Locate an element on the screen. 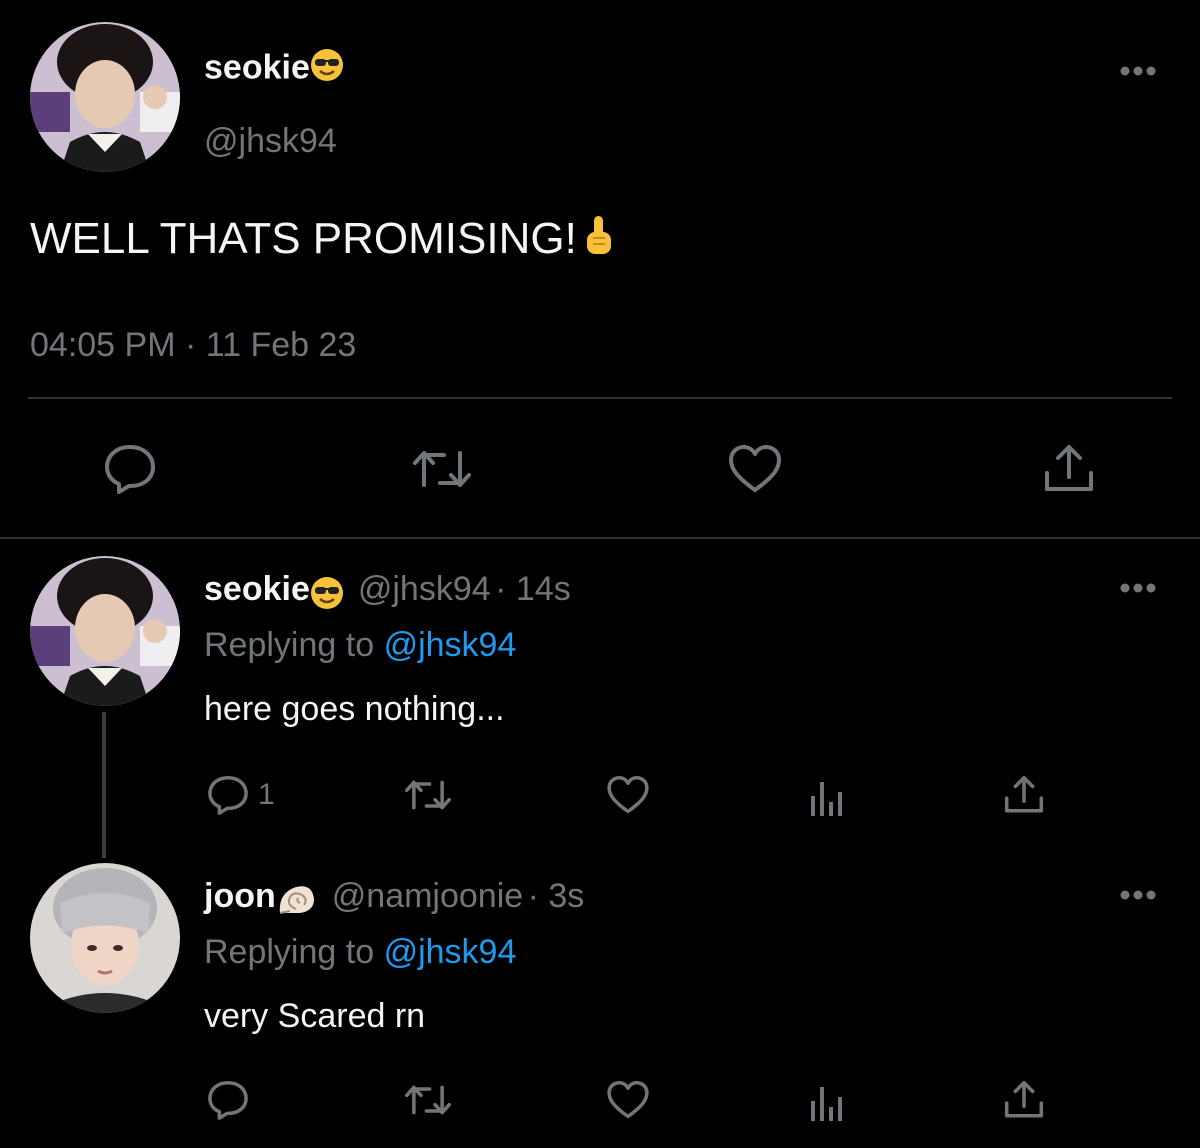  main-handle: @jhsk94 is located at coordinates (270, 141).